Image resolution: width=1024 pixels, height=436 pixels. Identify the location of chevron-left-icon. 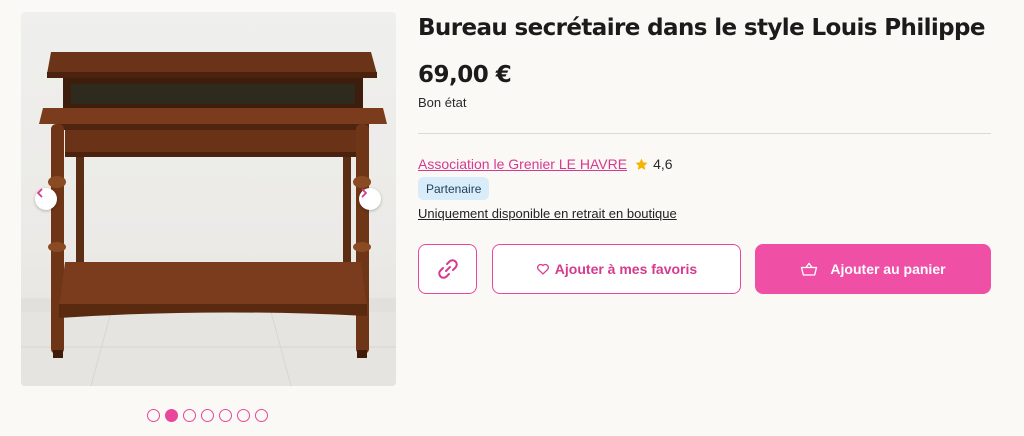
(40, 193).